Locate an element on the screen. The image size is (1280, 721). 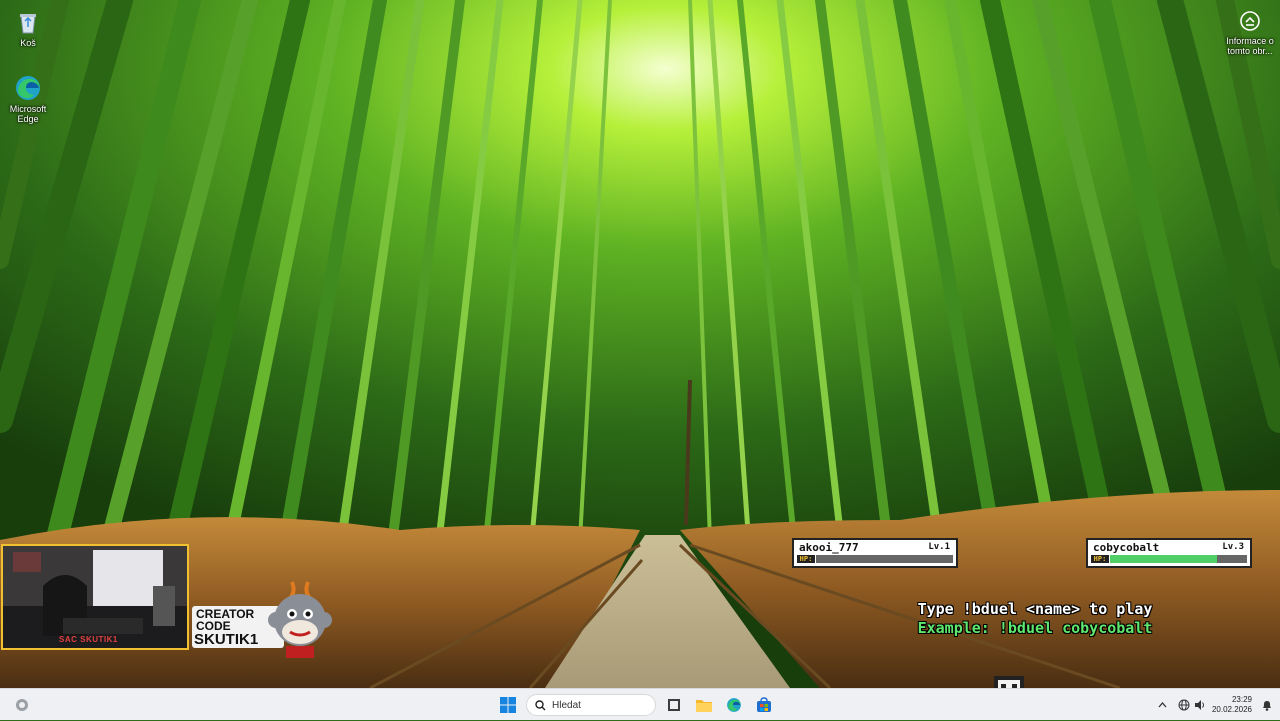
search-input is located at coordinates (597, 705).